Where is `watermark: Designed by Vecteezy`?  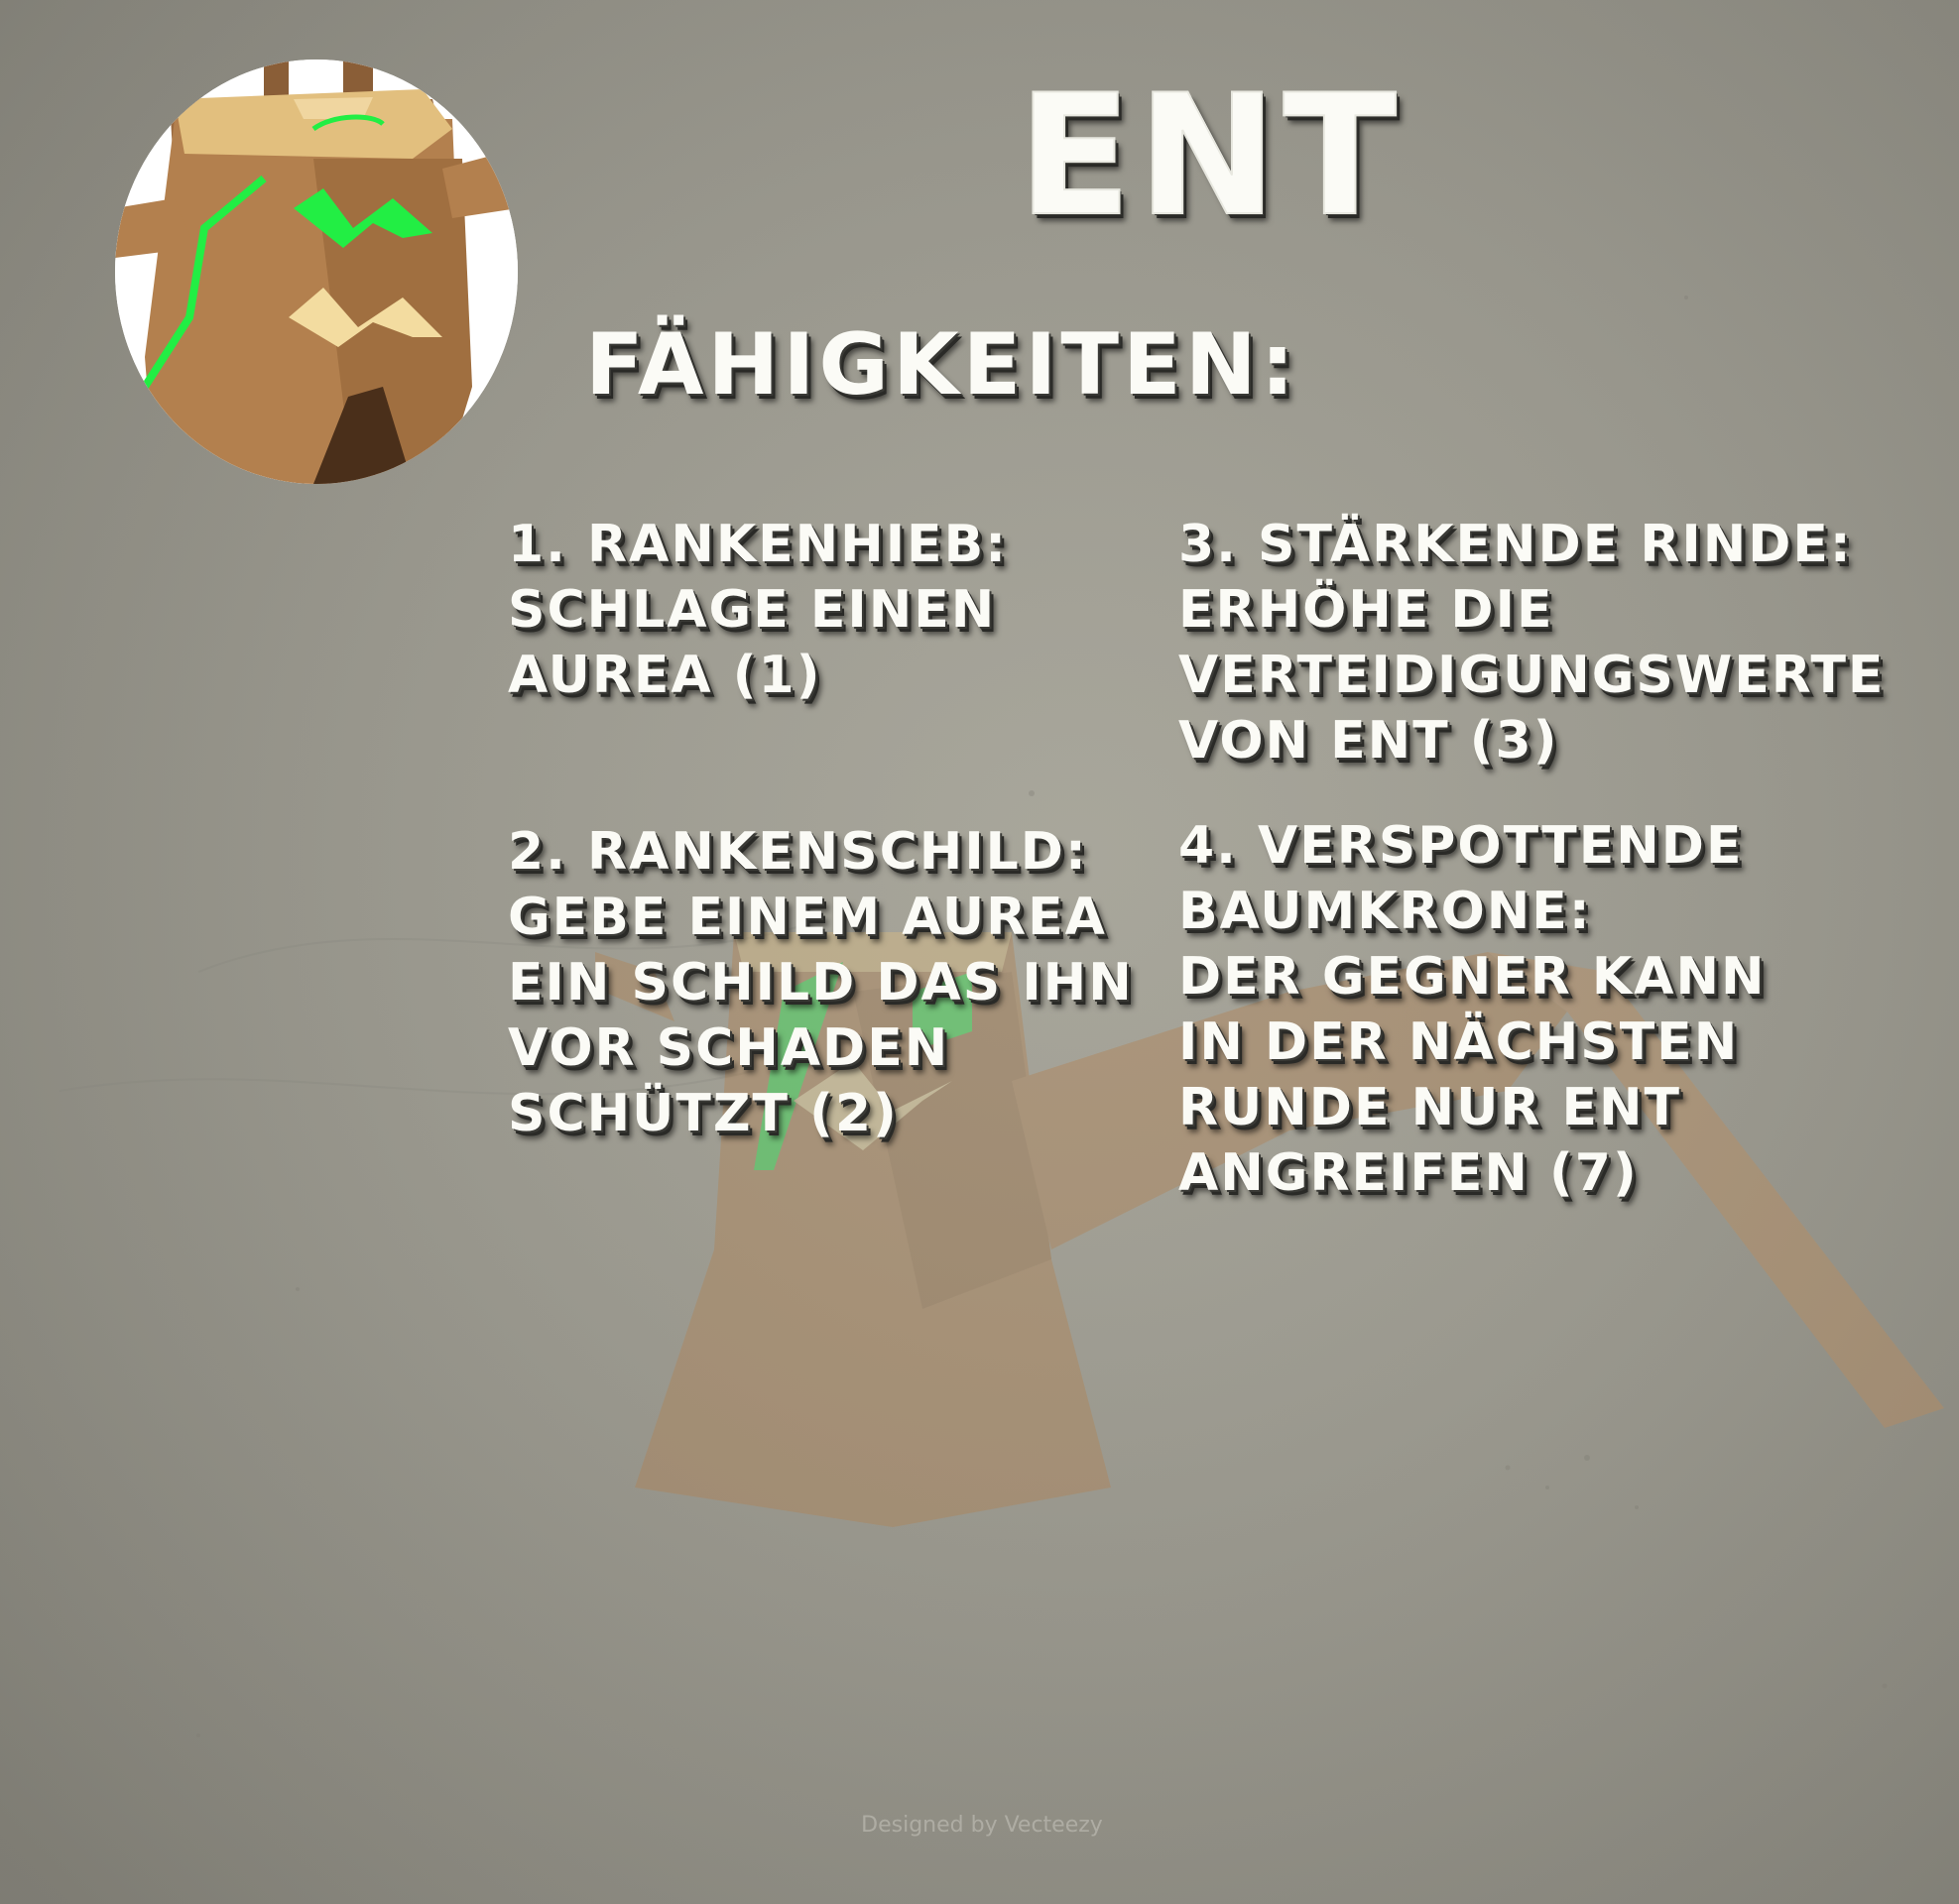 watermark: Designed by Vecteezy is located at coordinates (982, 1825).